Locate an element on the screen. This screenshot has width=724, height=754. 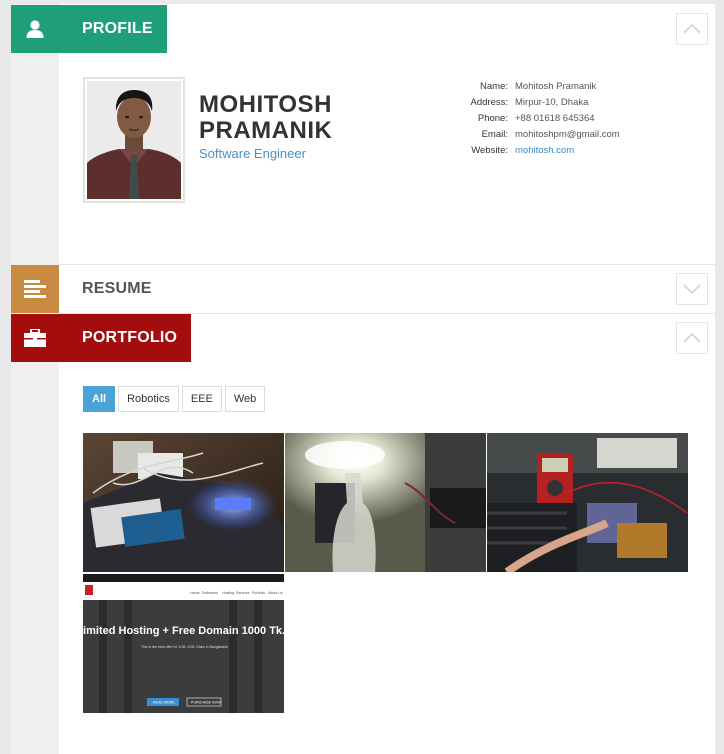
multimeter-circuit-project-image is located at coordinates (587, 502).